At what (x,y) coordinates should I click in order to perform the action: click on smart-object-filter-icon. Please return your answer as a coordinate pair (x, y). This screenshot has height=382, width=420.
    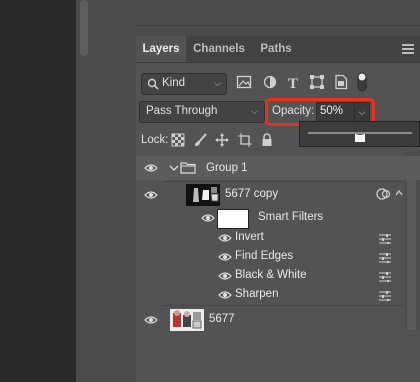
    Looking at the image, I should click on (341, 82).